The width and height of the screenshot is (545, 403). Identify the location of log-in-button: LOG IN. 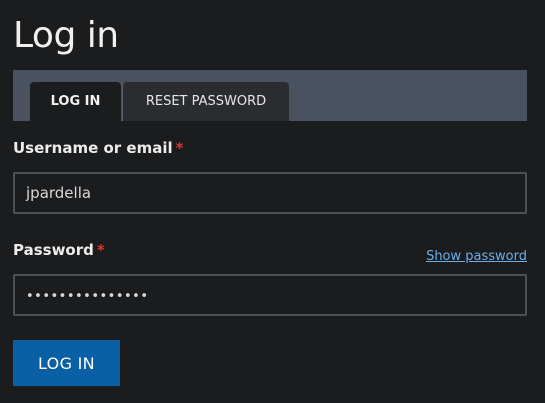
(66, 363).